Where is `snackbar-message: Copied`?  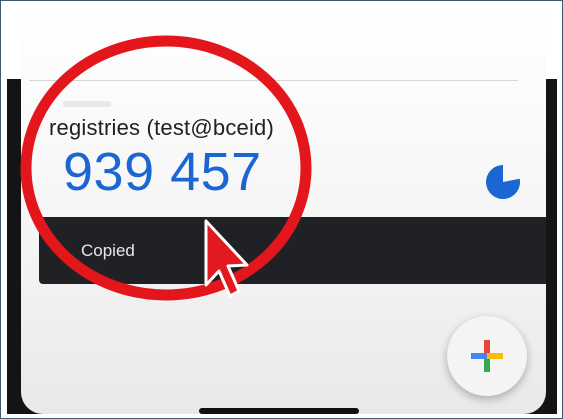 snackbar-message: Copied is located at coordinates (108, 250).